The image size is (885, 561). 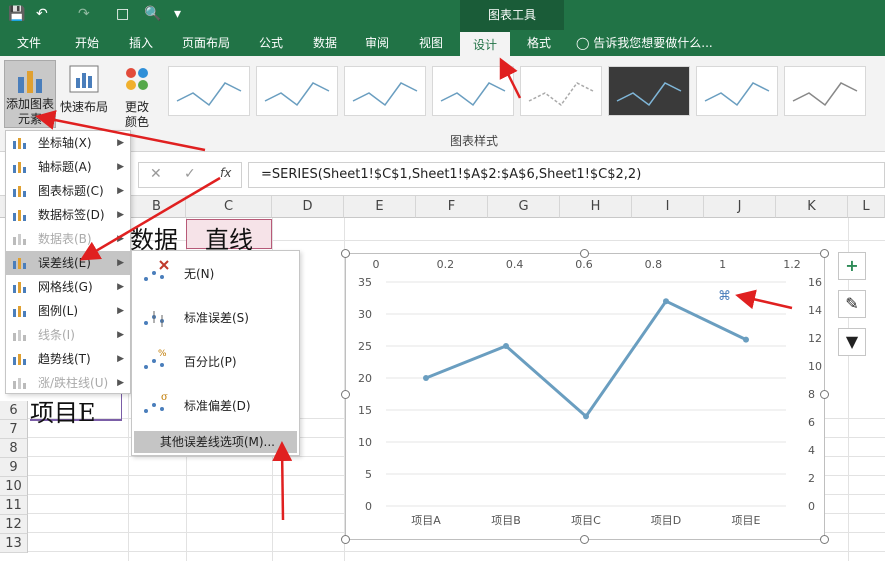 I want to click on tab-data: 数据, so click(x=325, y=43).